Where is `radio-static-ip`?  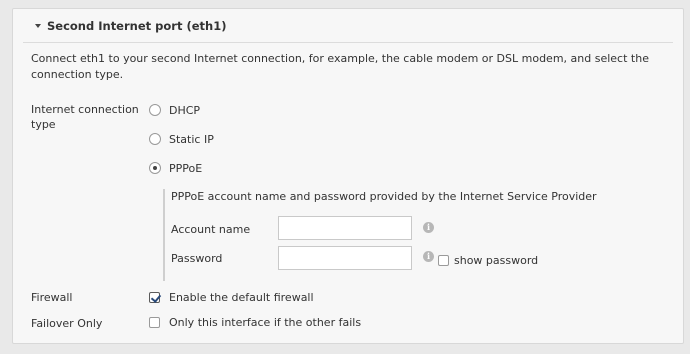
radio-static-ip is located at coordinates (155, 139).